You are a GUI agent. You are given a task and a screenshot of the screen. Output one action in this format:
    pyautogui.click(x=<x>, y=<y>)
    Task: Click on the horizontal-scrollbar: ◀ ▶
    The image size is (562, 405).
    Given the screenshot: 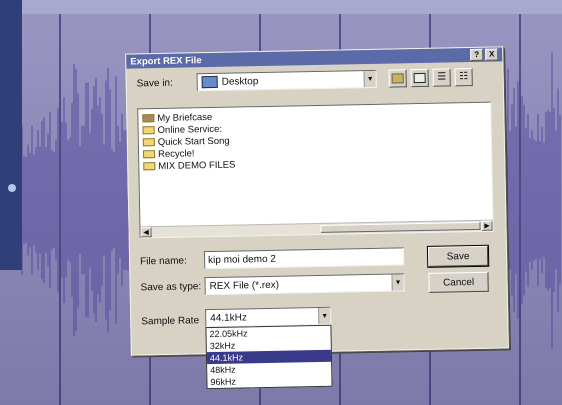 What is the action you would take?
    pyautogui.click(x=316, y=228)
    